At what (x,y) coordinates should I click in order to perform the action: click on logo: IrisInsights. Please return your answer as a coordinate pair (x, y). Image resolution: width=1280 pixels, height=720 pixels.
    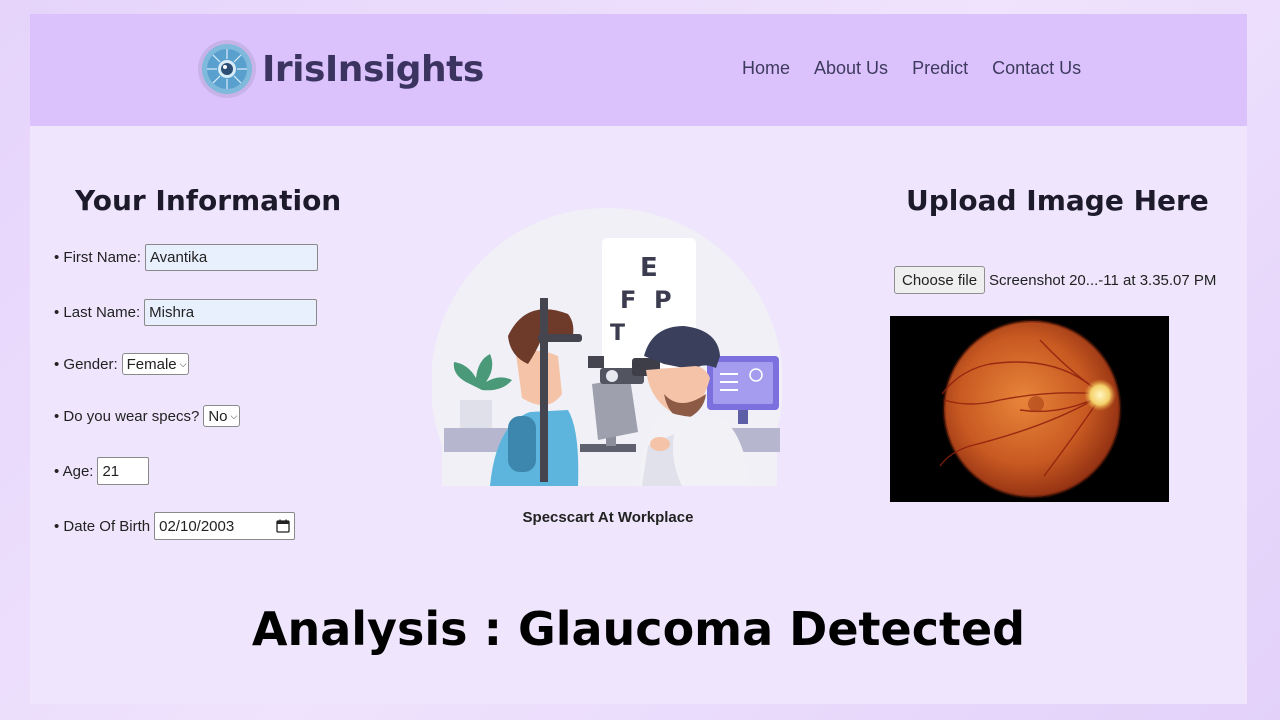
    Looking at the image, I should click on (340, 69).